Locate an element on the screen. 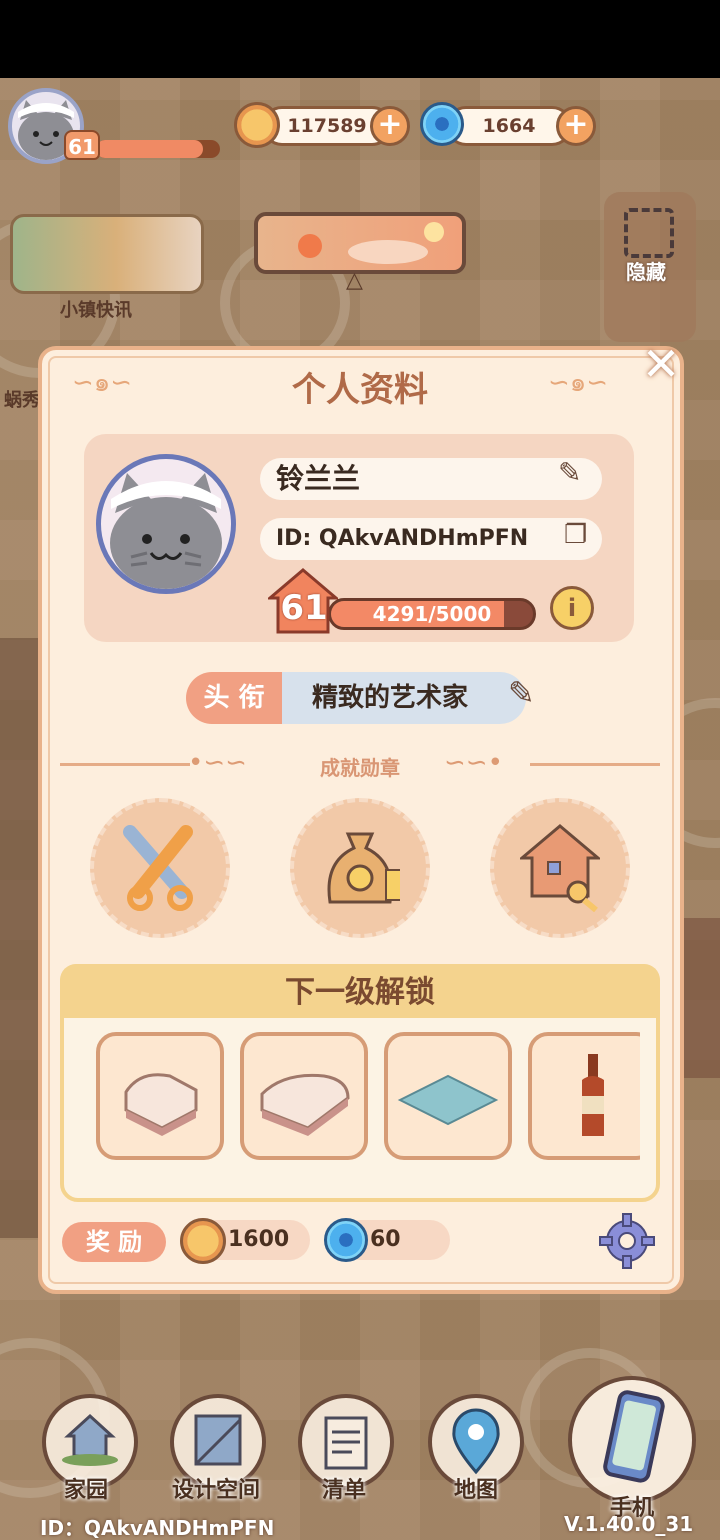 This screenshot has height=1540, width=720. app-version: V.1.40.0_31 is located at coordinates (629, 1524).